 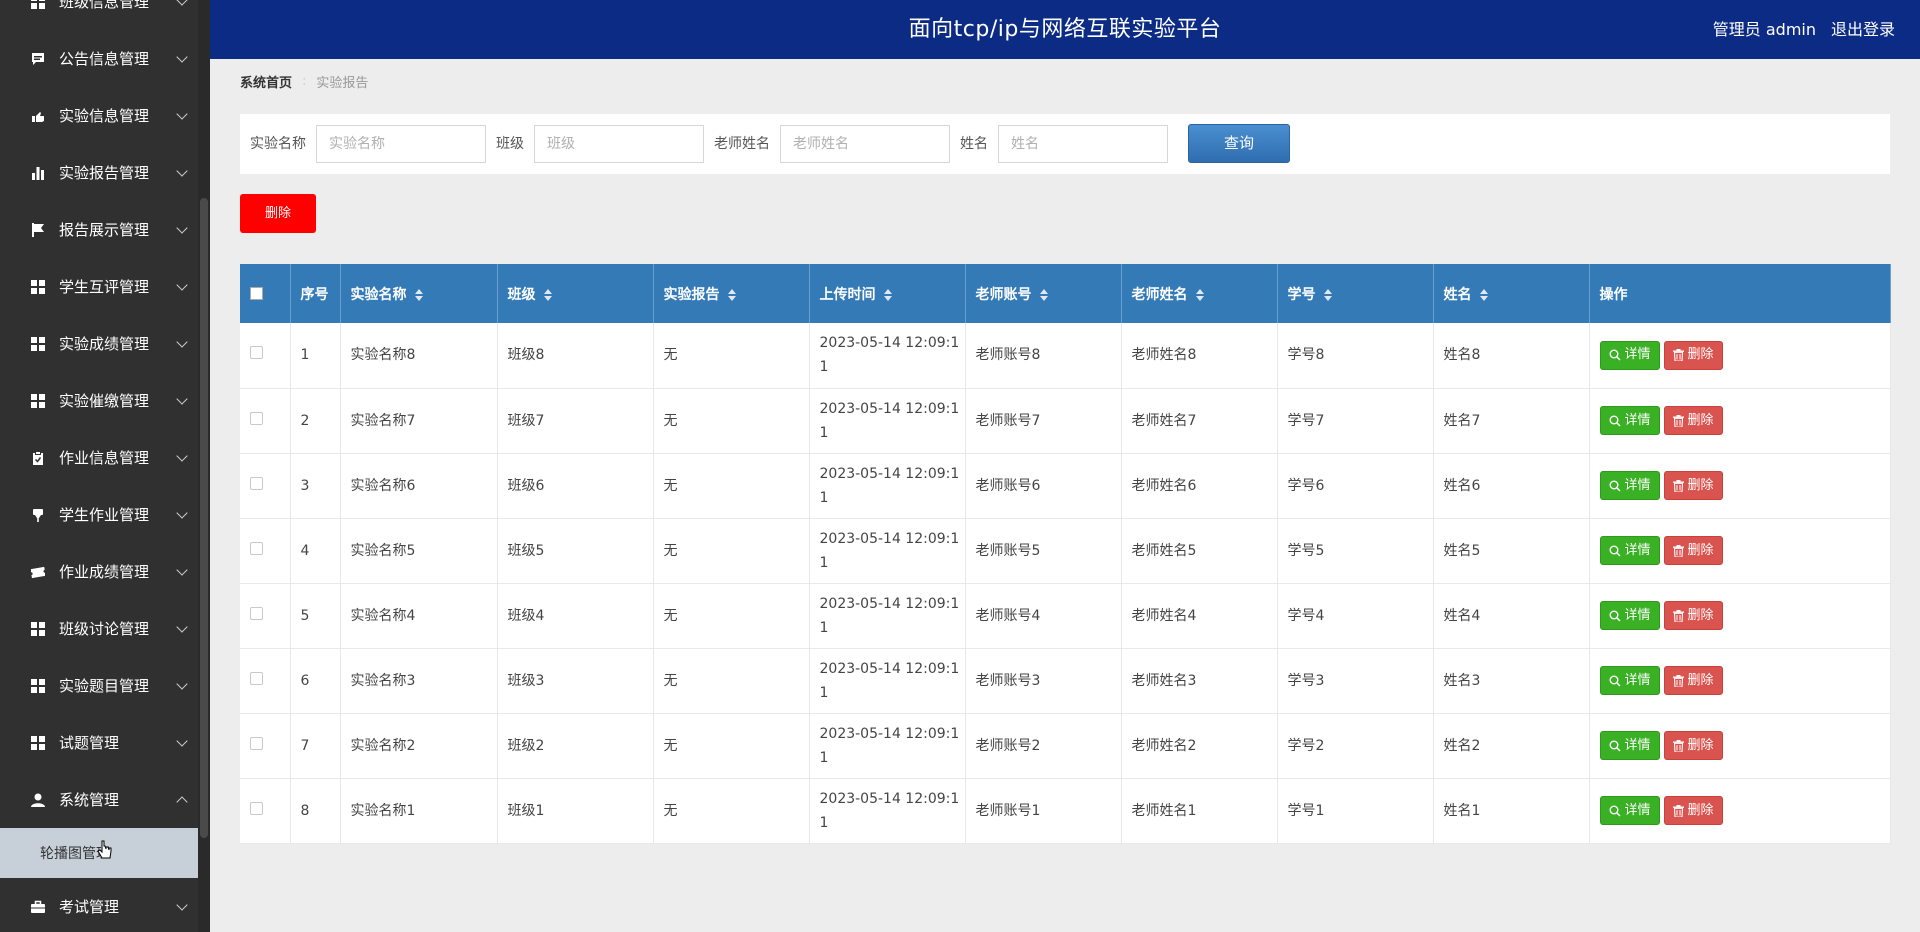 I want to click on sidebar-item-5: 学生互评管理, so click(x=105, y=286).